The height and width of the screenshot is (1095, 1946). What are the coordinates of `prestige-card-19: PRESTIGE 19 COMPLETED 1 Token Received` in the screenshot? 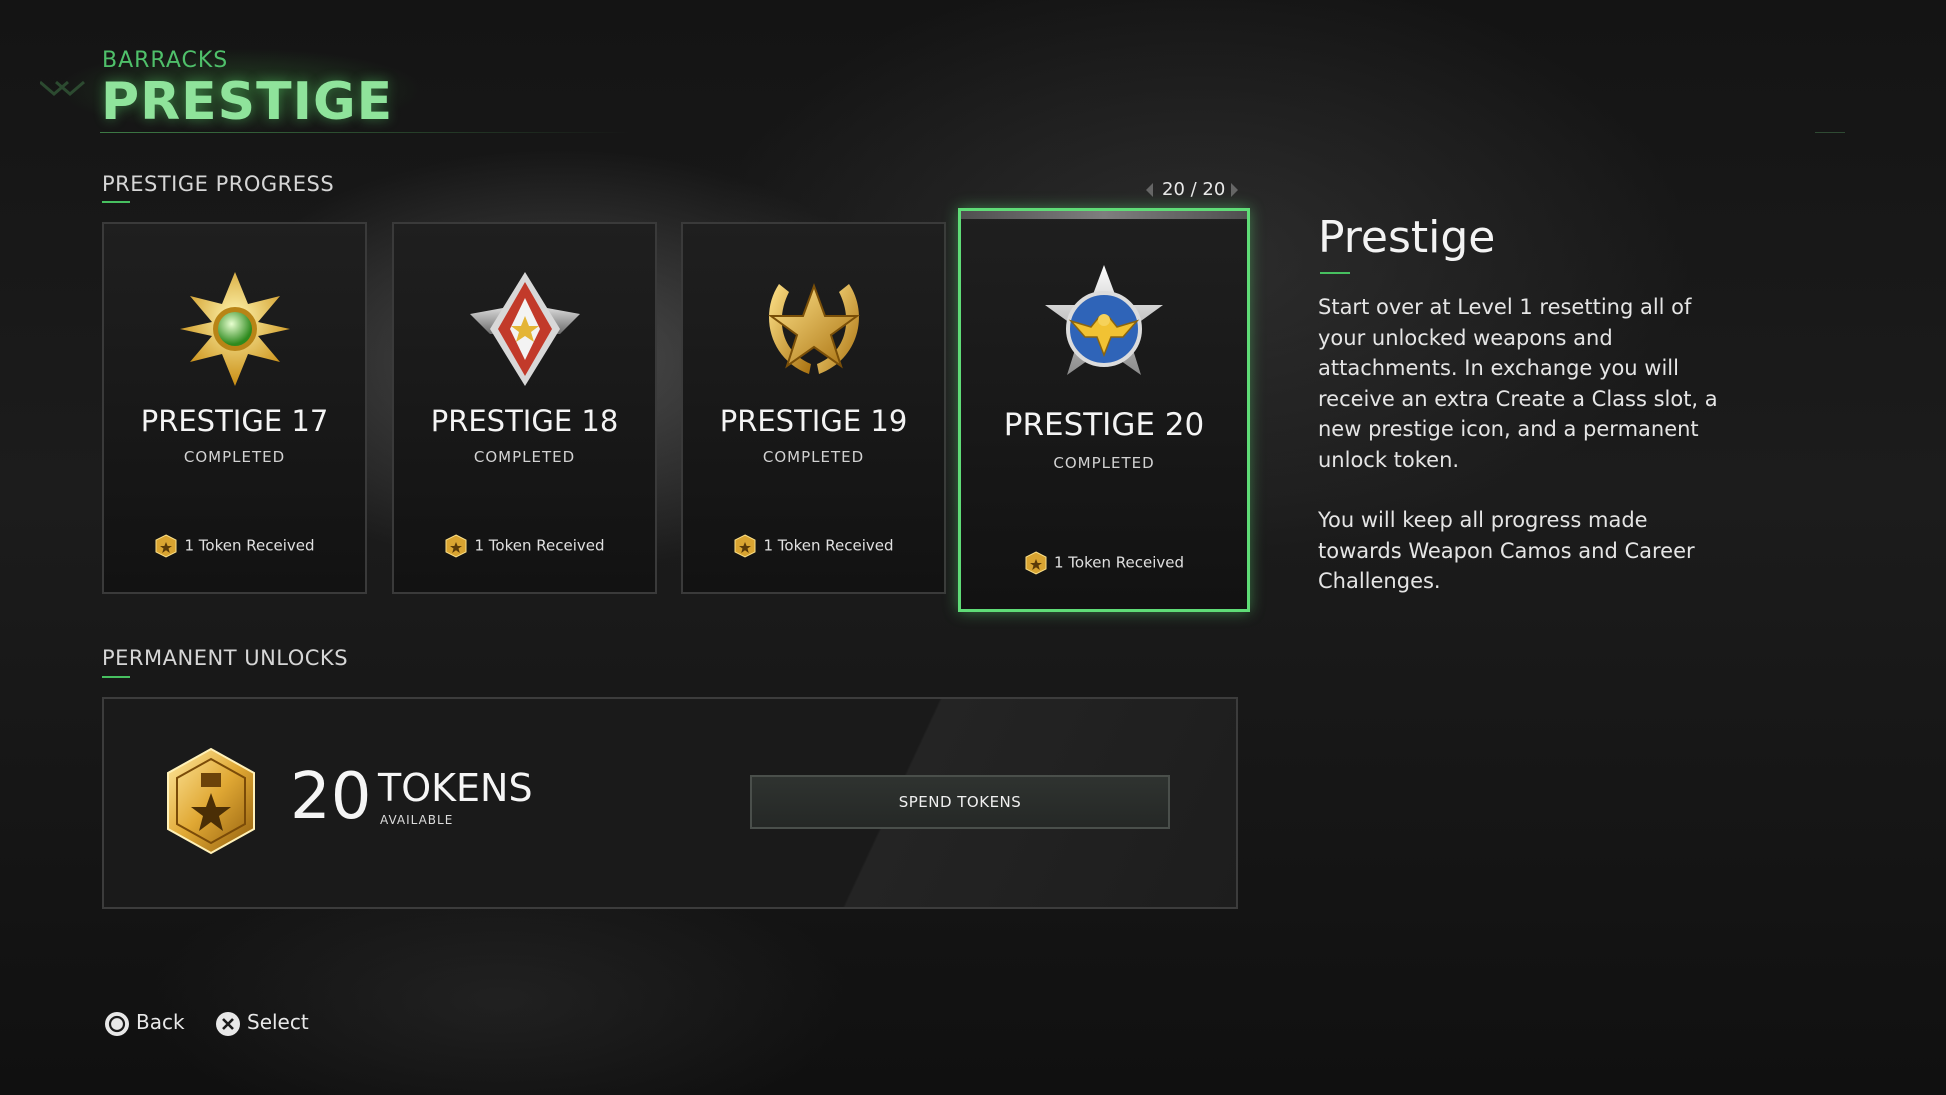 It's located at (813, 408).